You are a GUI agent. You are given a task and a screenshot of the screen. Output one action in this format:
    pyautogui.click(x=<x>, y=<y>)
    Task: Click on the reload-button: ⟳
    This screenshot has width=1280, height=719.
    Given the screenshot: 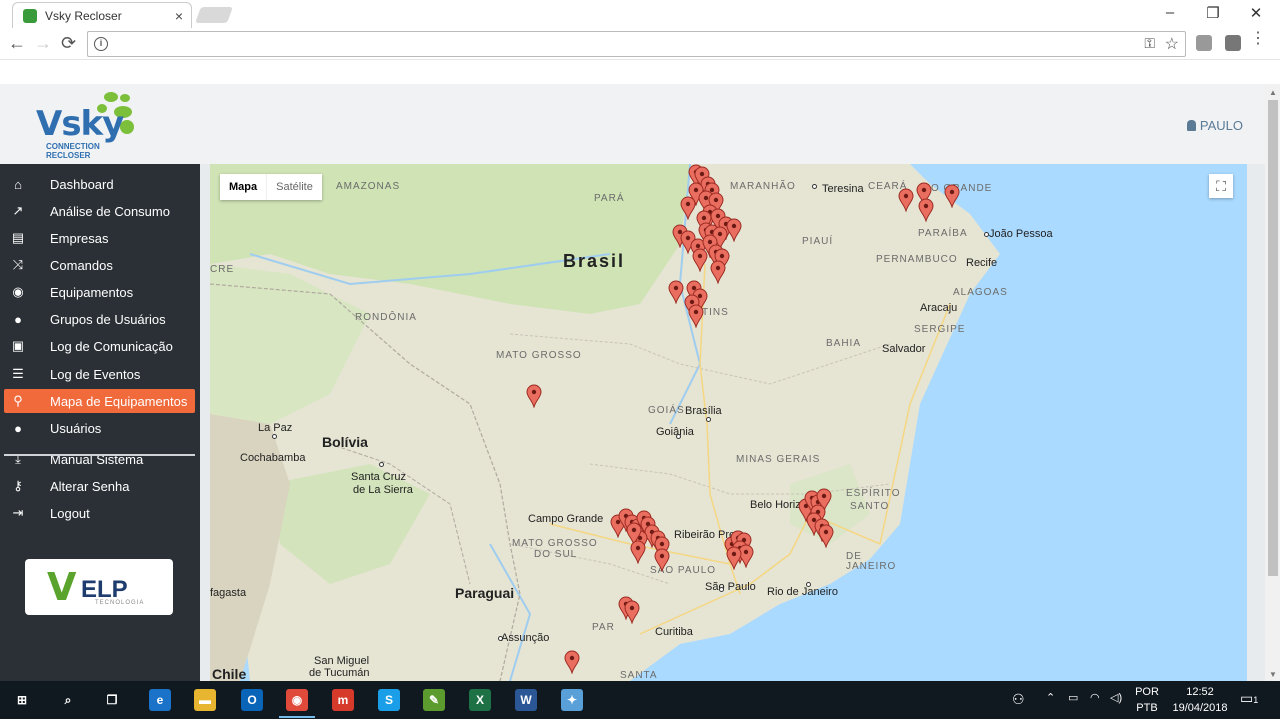 What is the action you would take?
    pyautogui.click(x=68, y=43)
    